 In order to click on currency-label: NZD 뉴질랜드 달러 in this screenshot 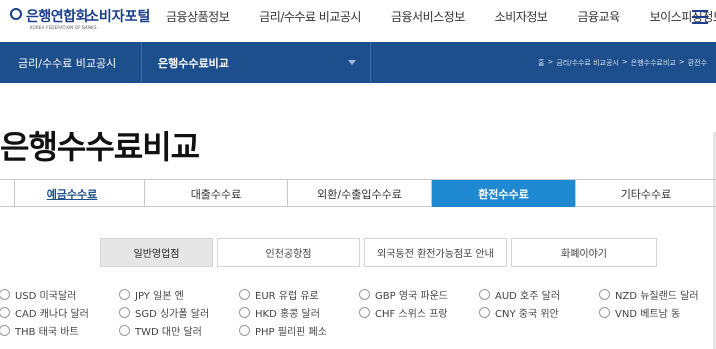, I will do `click(657, 296)`.